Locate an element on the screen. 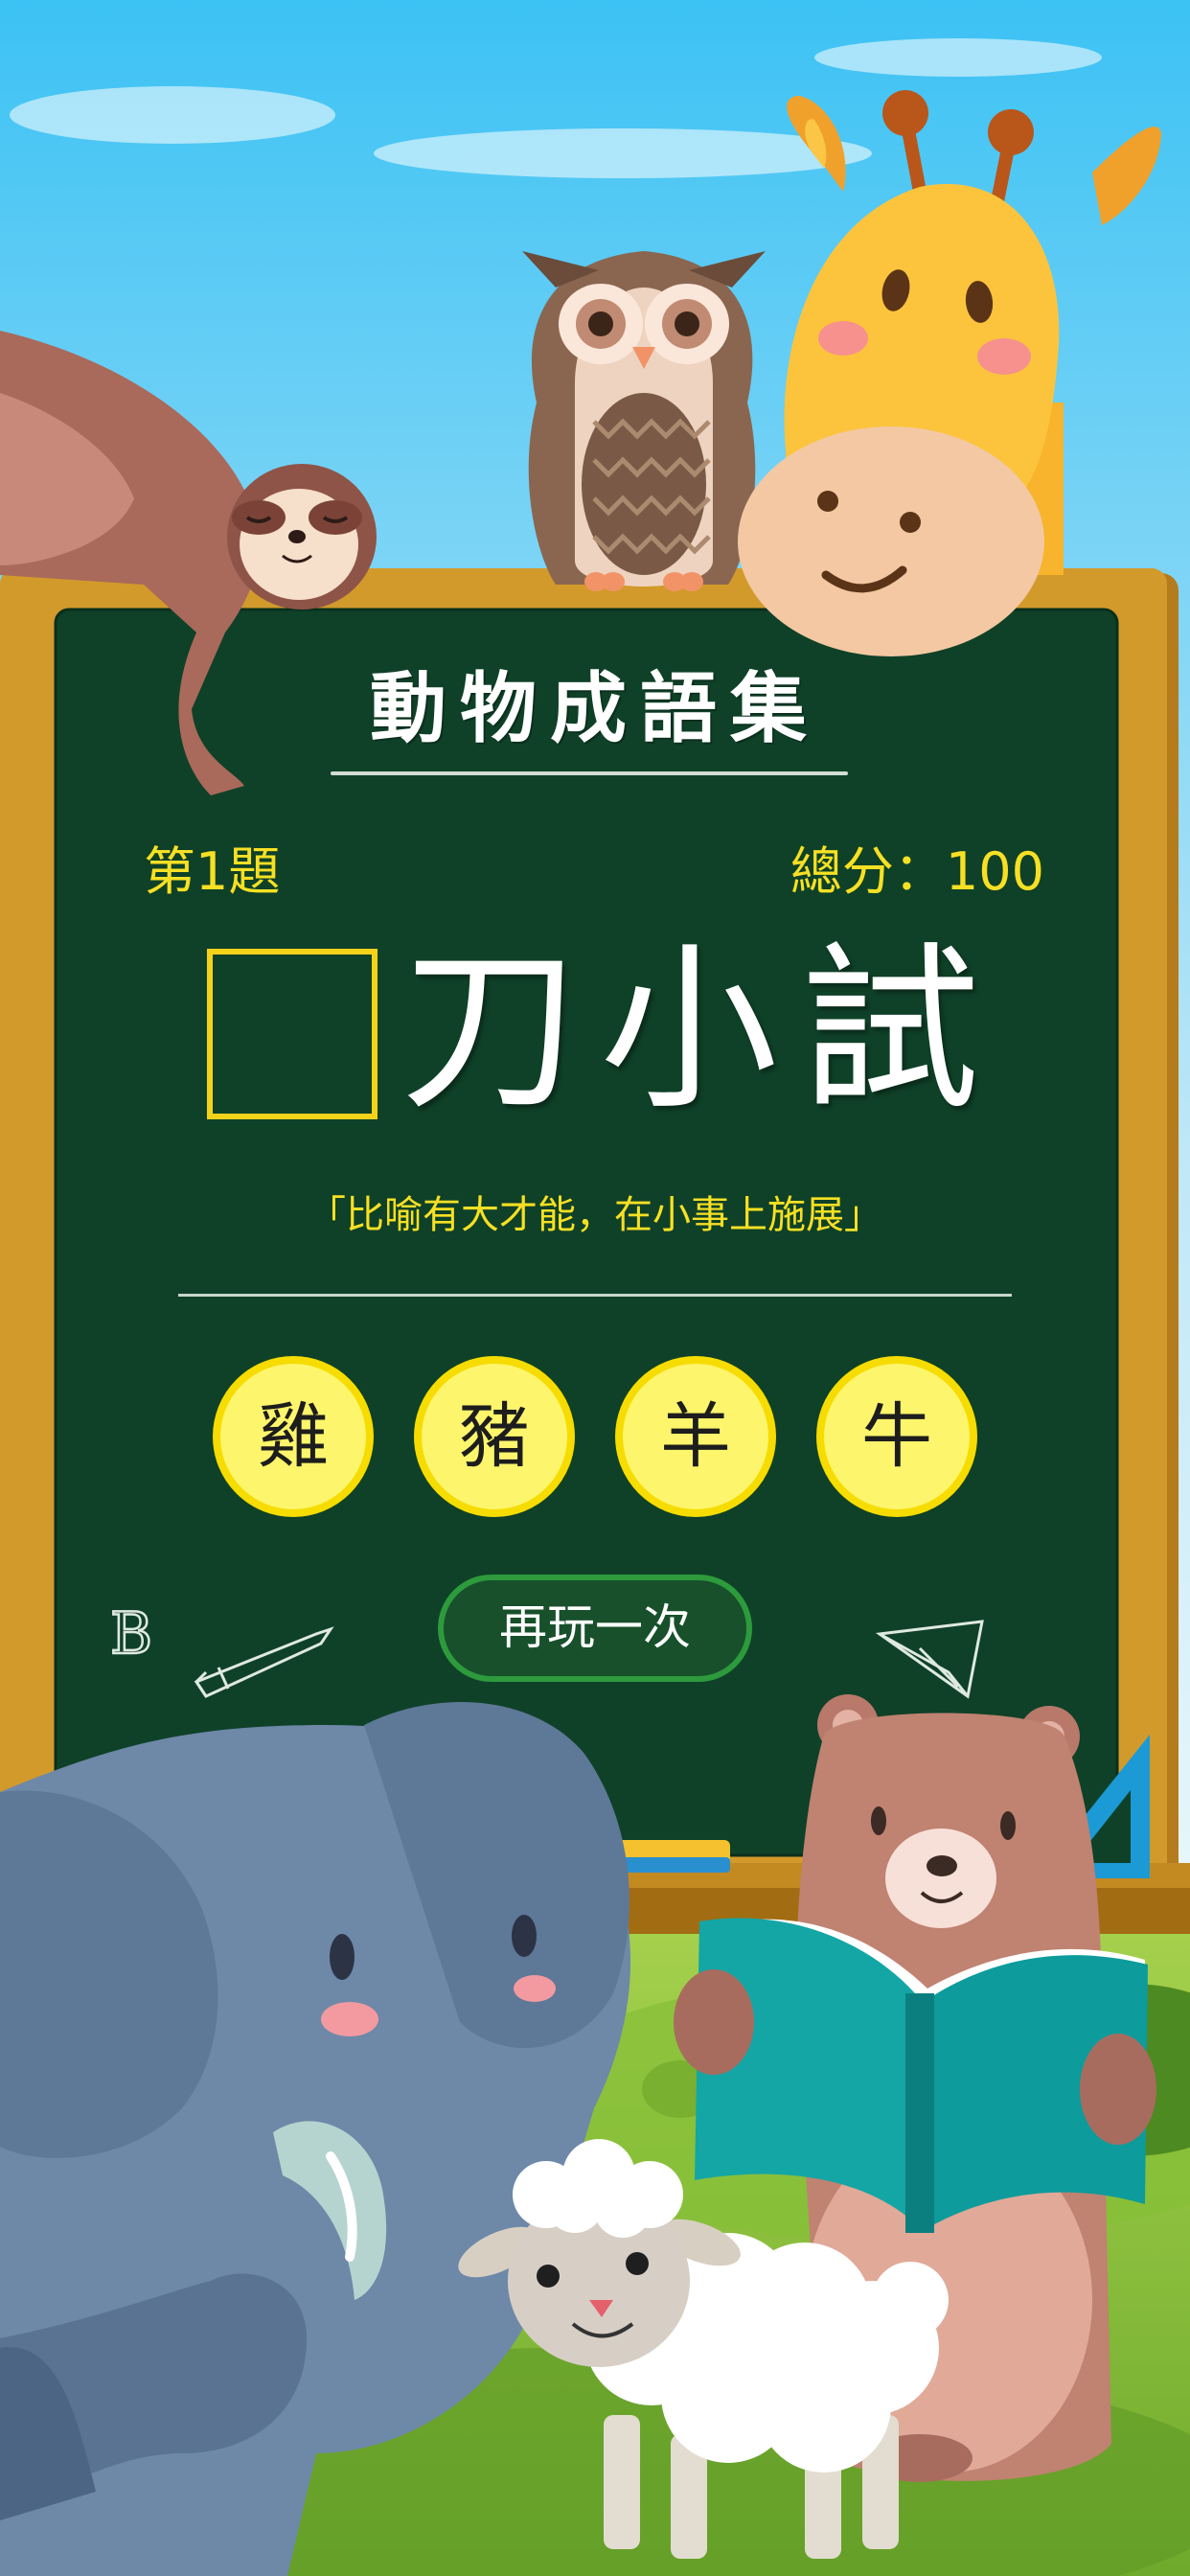 This screenshot has width=1190, height=2576. replay-button: 再玩一次 is located at coordinates (595, 1628).